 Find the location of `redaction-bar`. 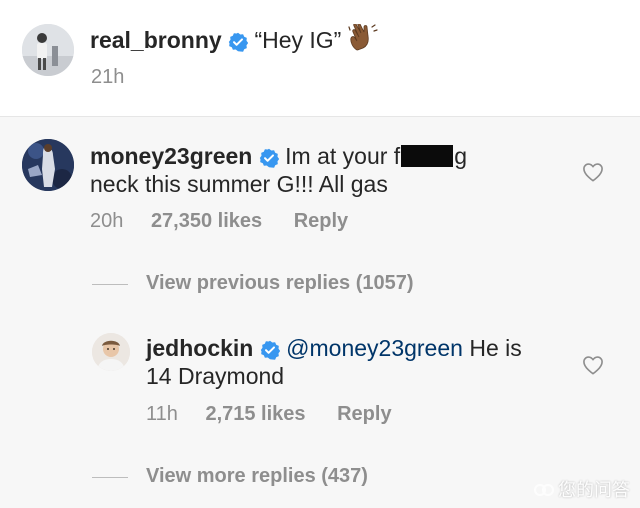

redaction-bar is located at coordinates (427, 156).